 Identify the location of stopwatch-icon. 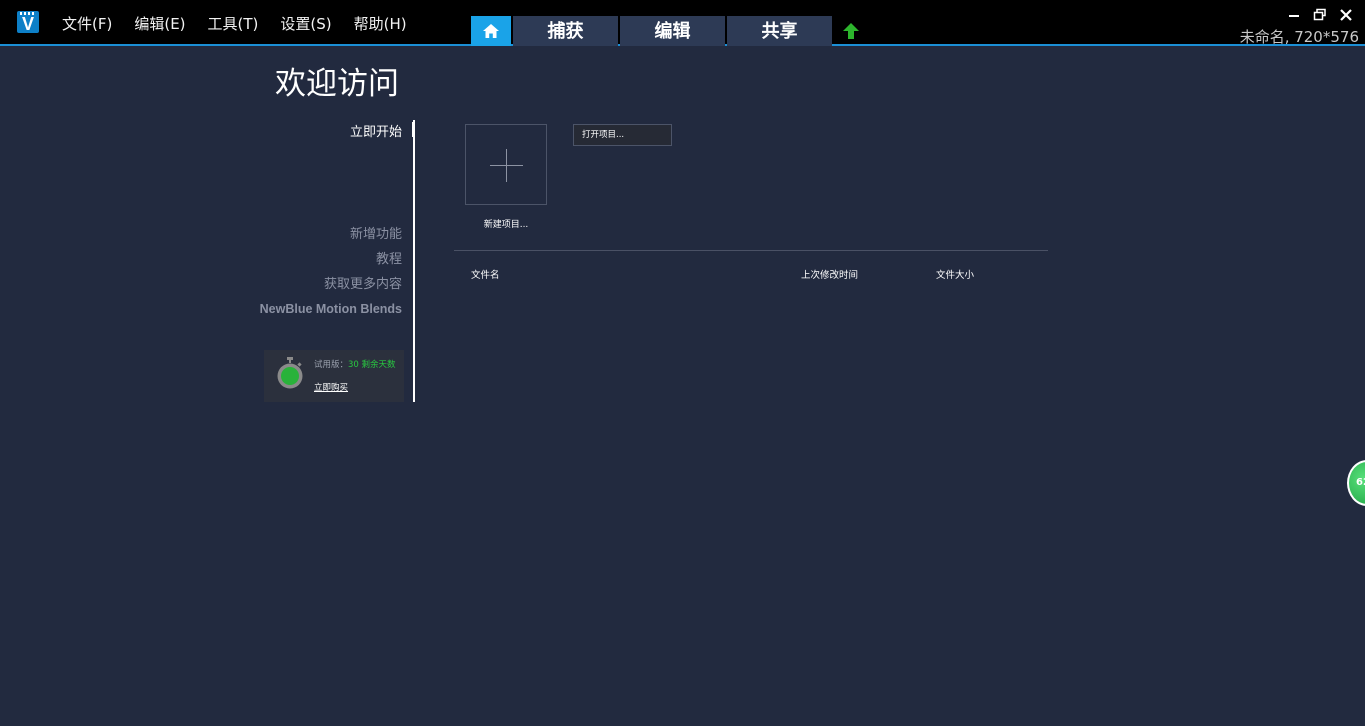
(290, 373).